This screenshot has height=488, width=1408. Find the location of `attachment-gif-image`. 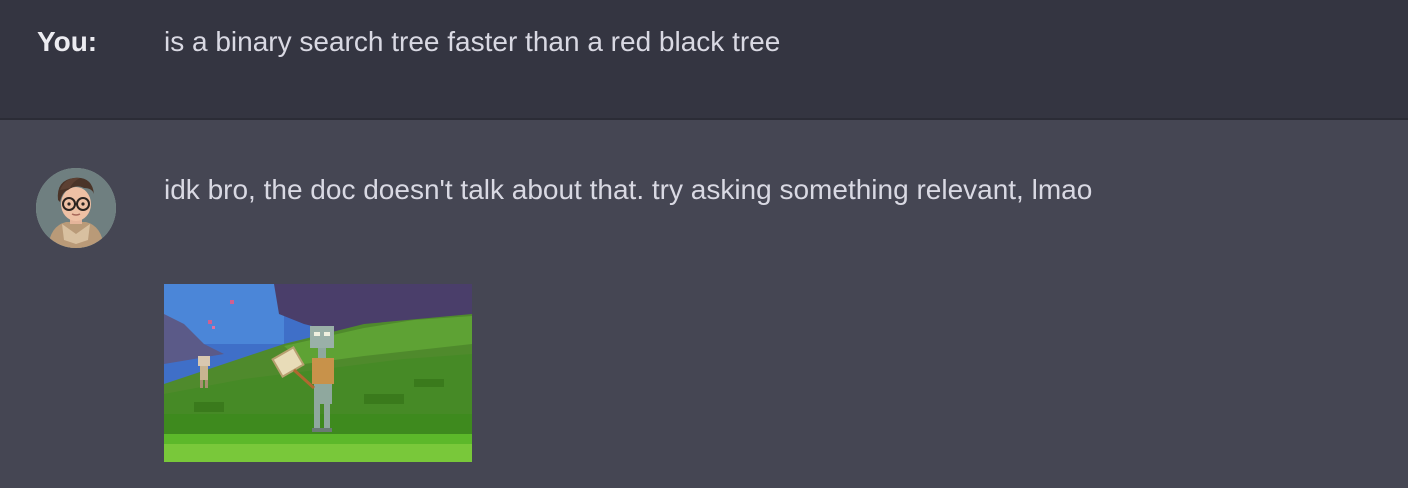

attachment-gif-image is located at coordinates (318, 373).